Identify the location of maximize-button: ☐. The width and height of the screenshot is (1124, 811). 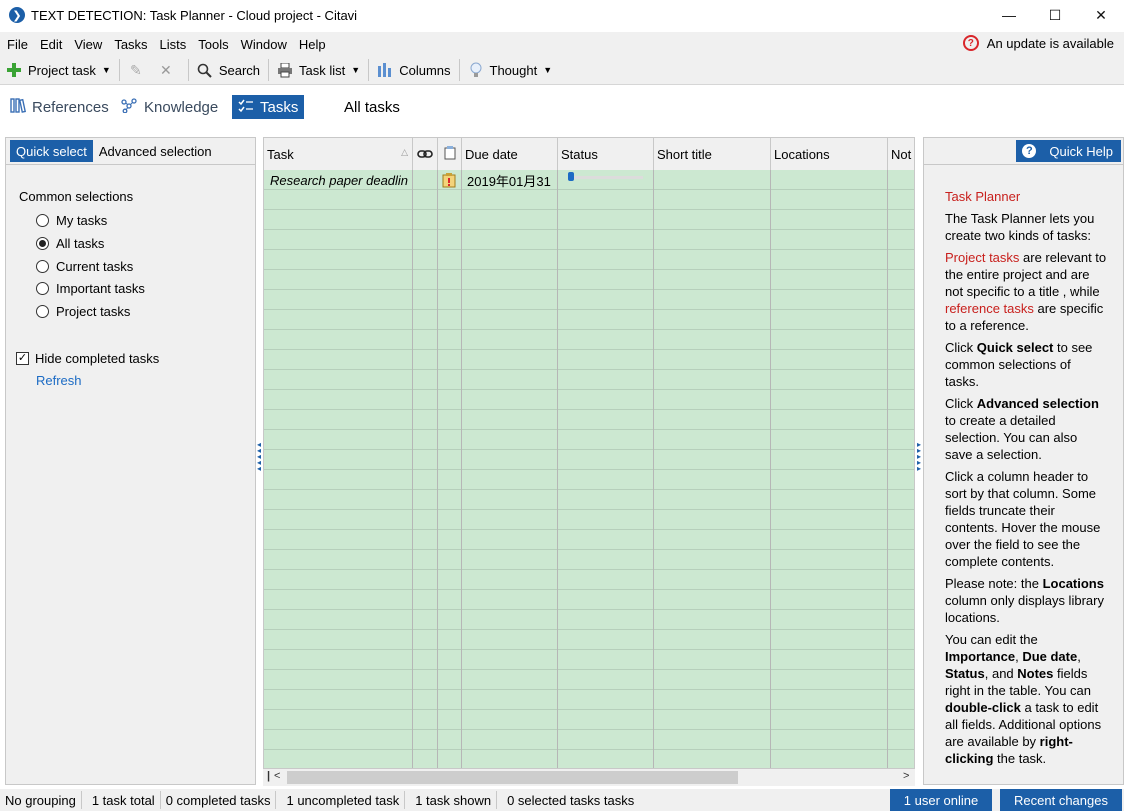
(1055, 15).